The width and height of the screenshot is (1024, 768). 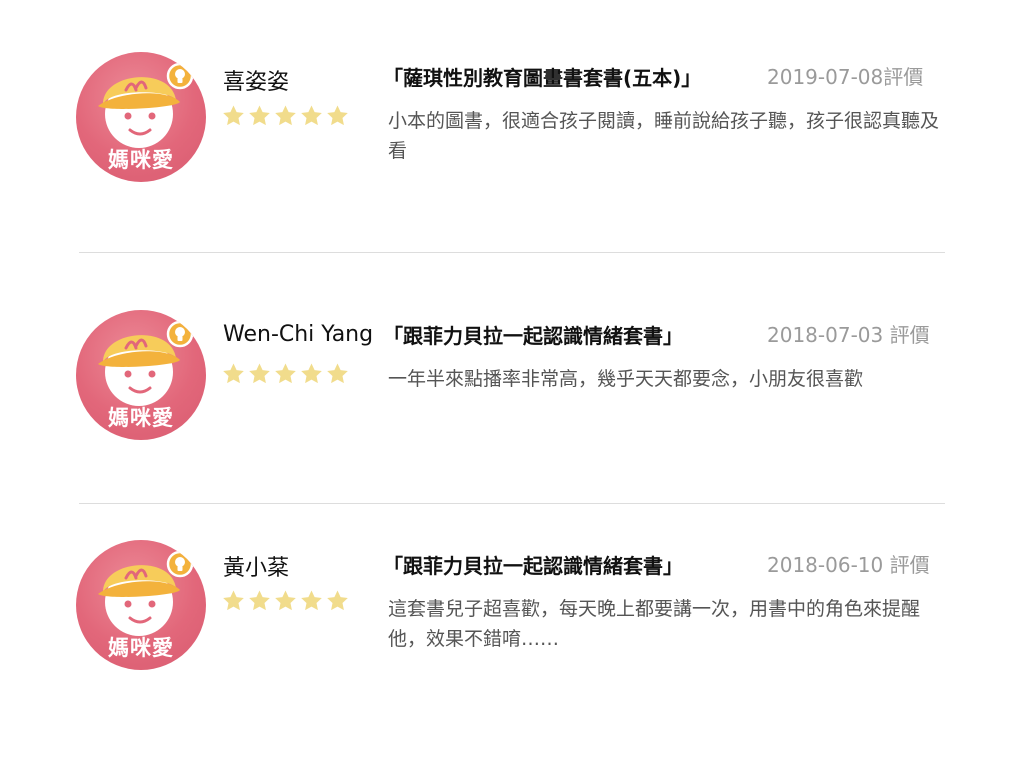 What do you see at coordinates (256, 82) in the screenshot?
I see `reviewer-name: 喜姿姿` at bounding box center [256, 82].